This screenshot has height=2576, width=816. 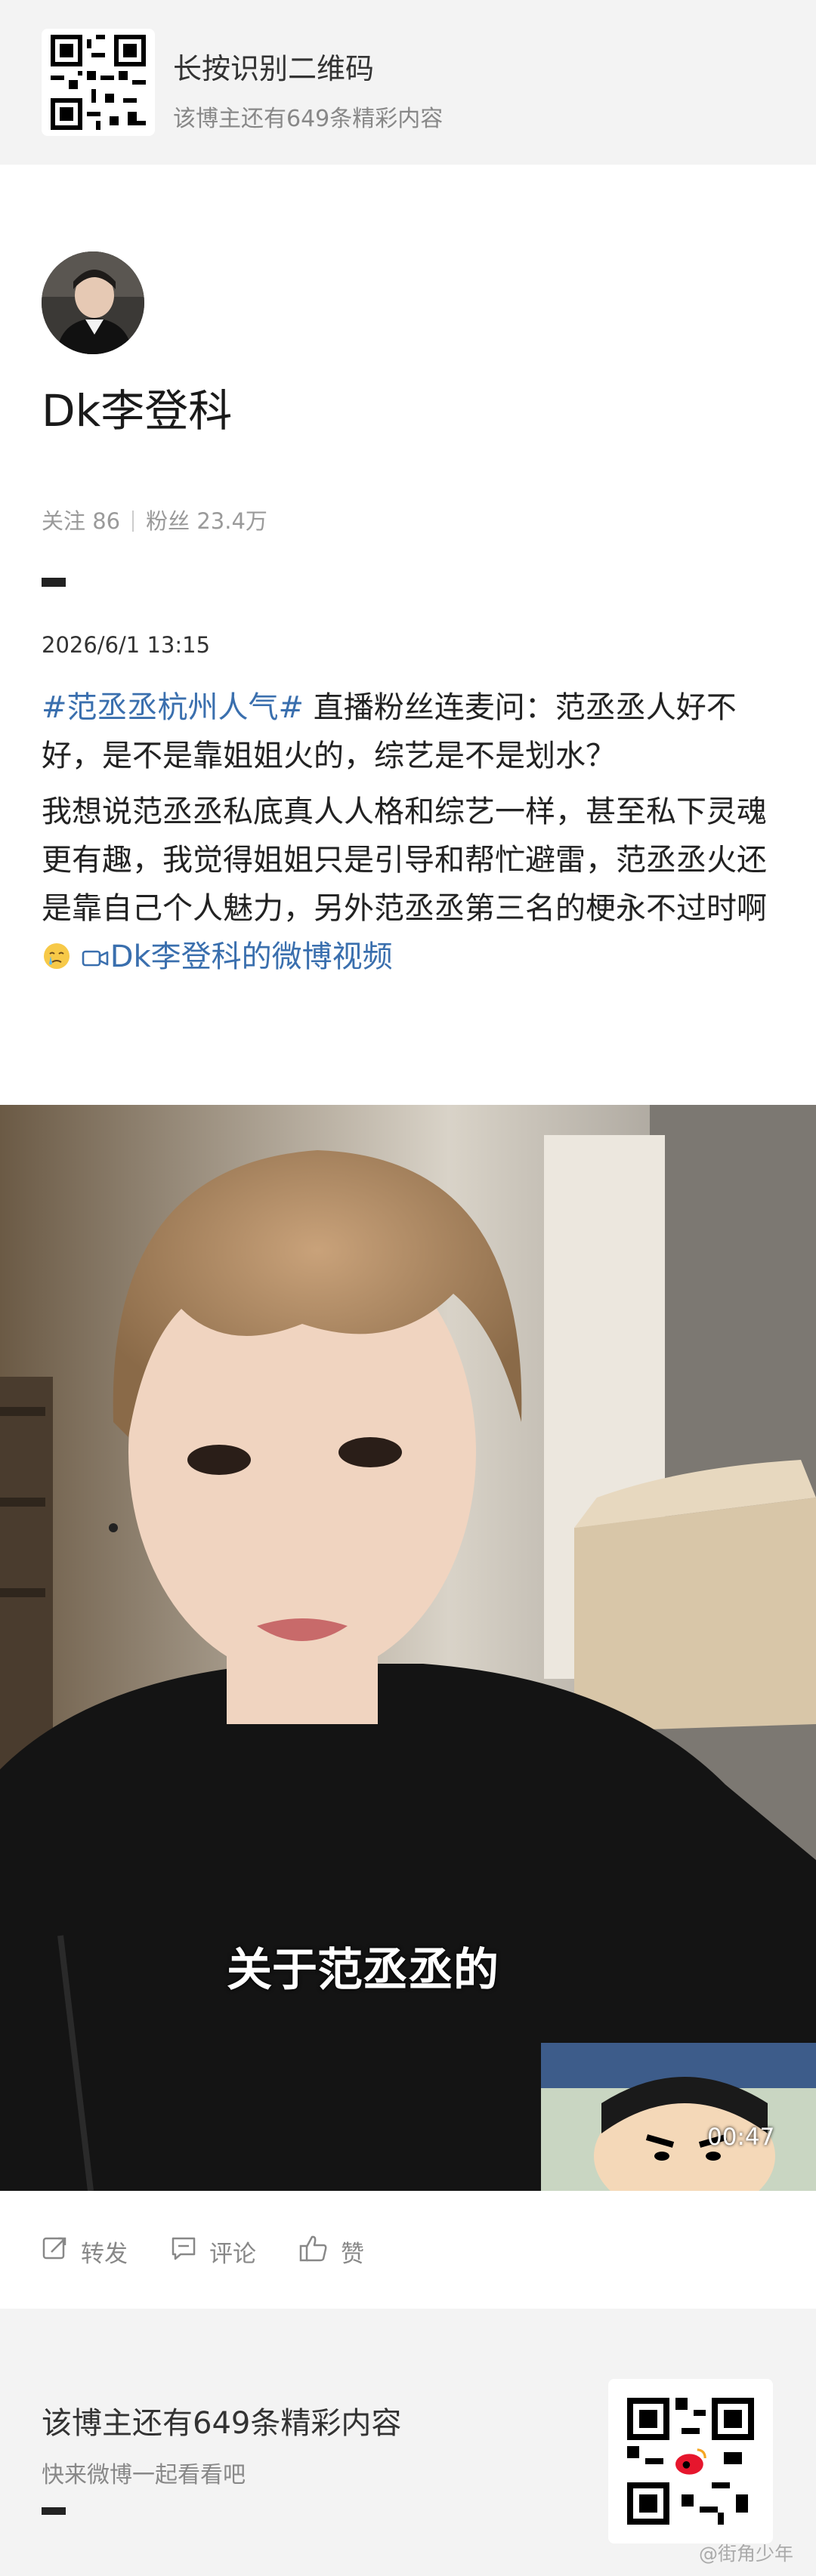 I want to click on video-pip-thumbnail, so click(x=678, y=2117).